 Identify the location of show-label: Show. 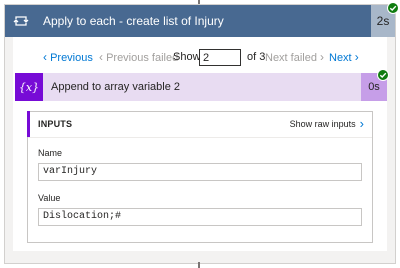
(187, 57).